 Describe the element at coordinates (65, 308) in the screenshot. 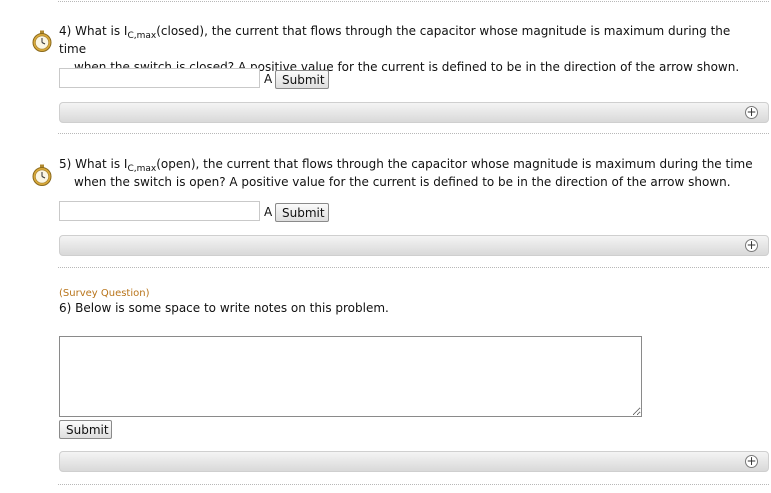

I see `question-number: 6)` at that location.